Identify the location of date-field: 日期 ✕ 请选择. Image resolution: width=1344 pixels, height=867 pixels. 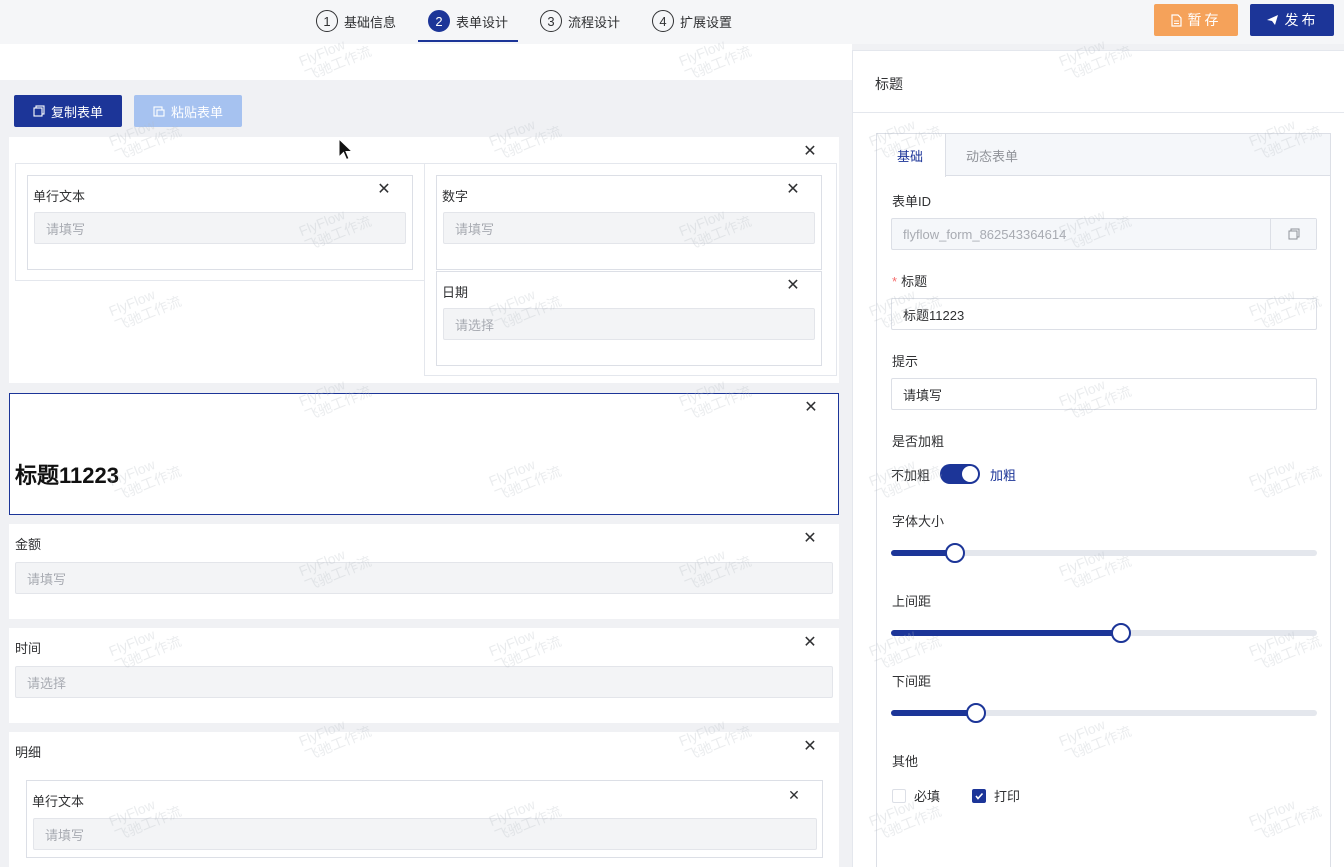
(629, 318).